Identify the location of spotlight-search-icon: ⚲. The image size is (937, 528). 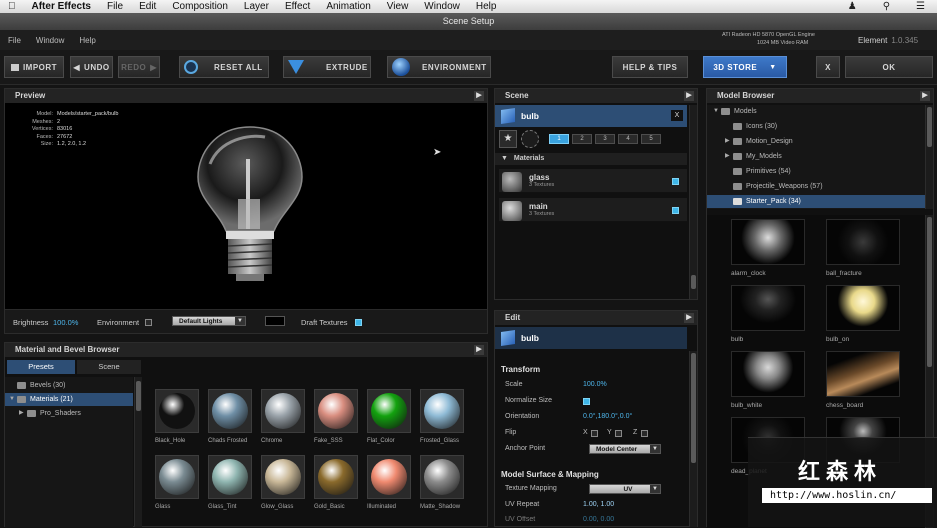
(886, 6).